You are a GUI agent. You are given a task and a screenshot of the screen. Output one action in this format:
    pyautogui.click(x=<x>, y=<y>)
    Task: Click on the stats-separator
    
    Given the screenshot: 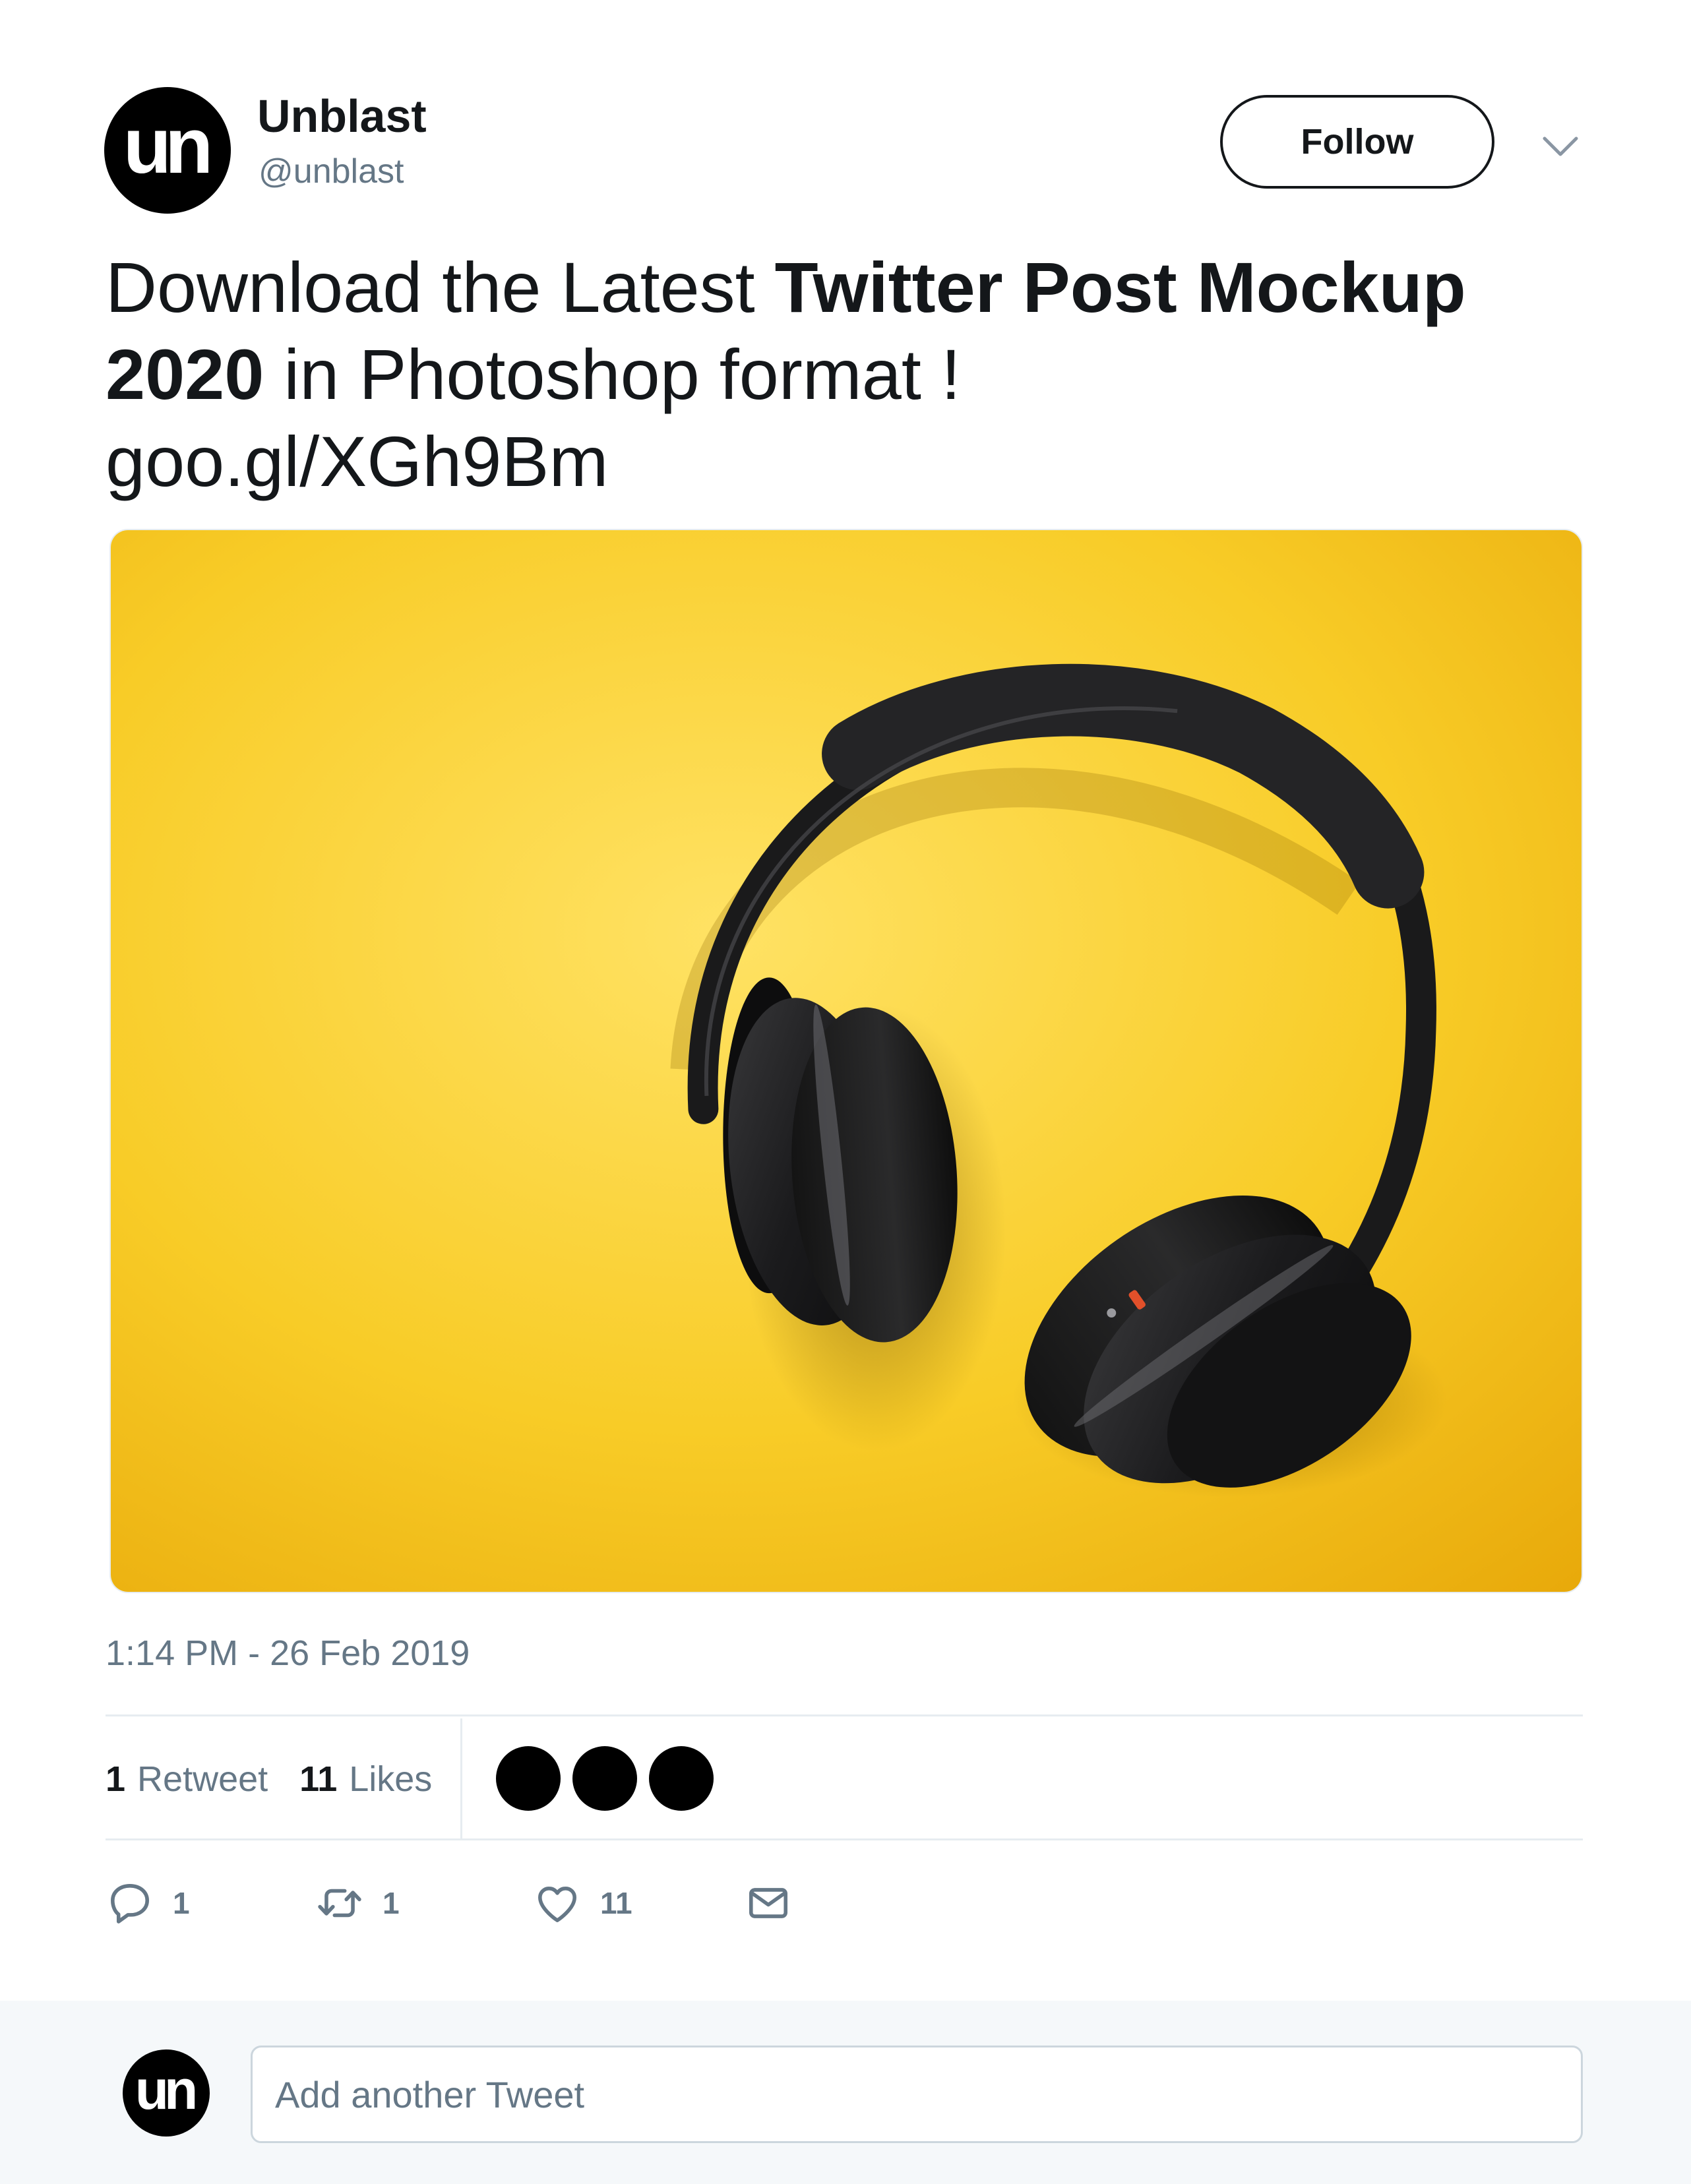 What is the action you would take?
    pyautogui.click(x=461, y=1779)
    